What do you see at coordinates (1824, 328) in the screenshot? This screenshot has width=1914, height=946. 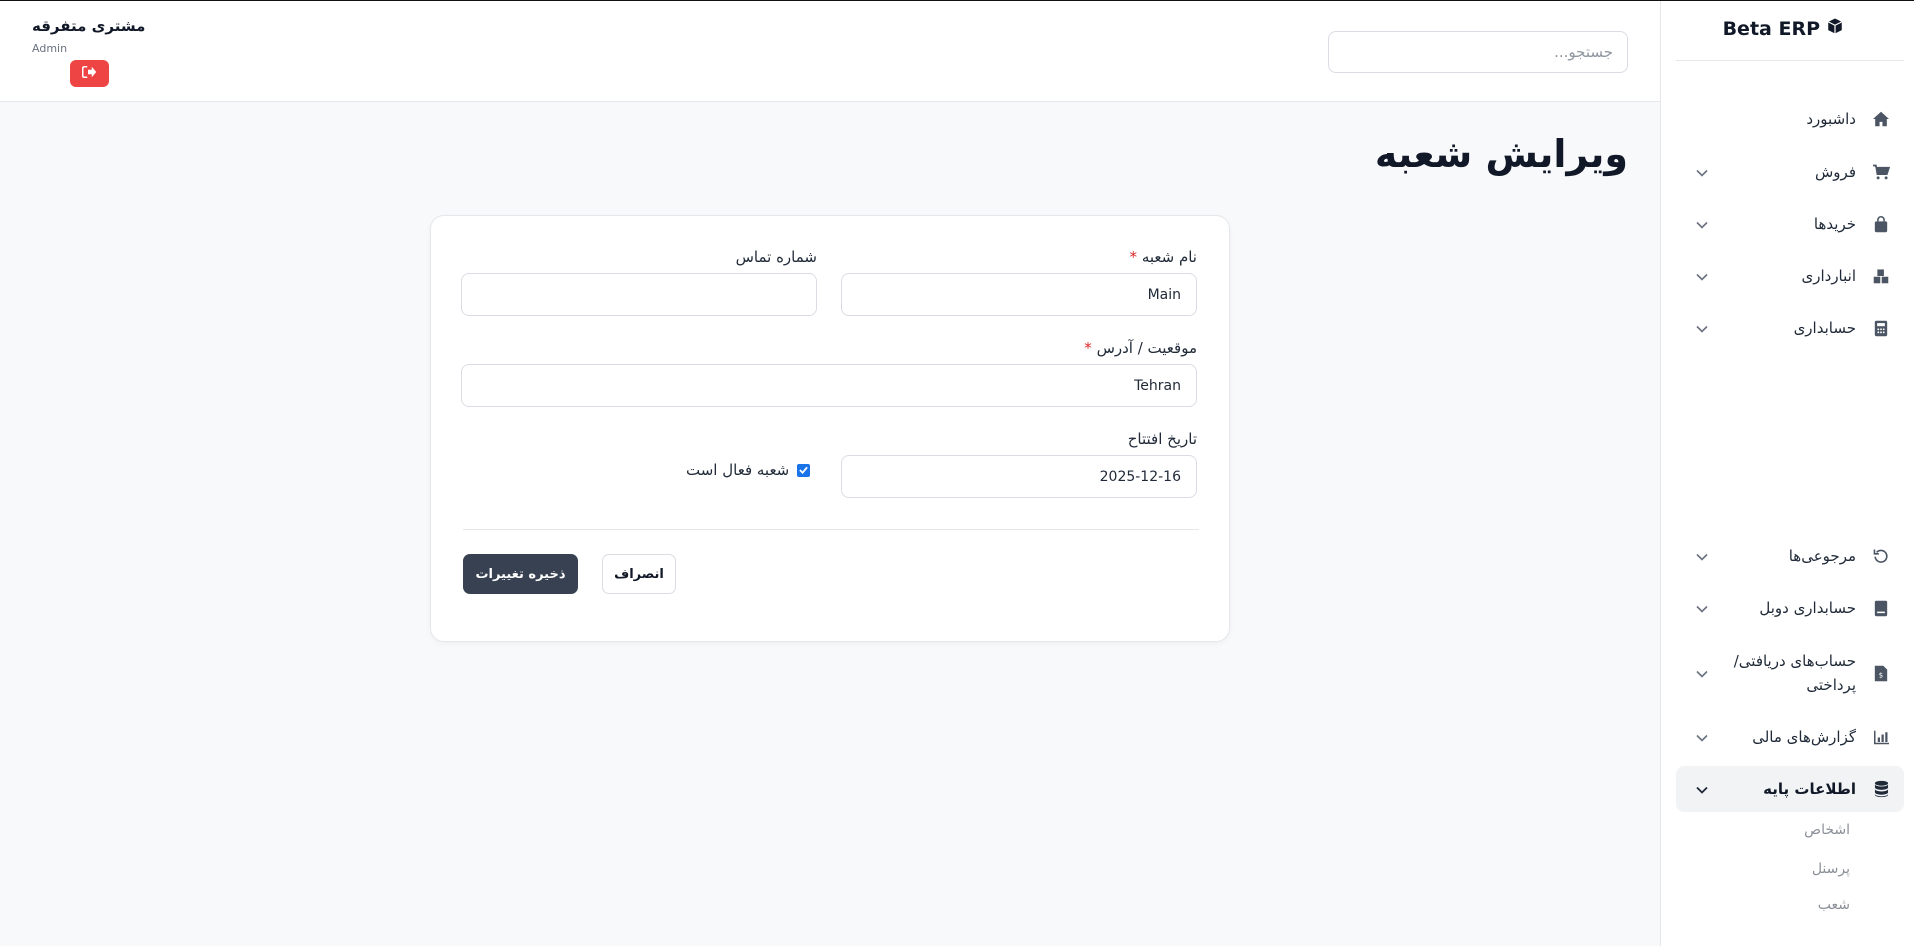 I see `sidebar-item-label: حسابداری` at bounding box center [1824, 328].